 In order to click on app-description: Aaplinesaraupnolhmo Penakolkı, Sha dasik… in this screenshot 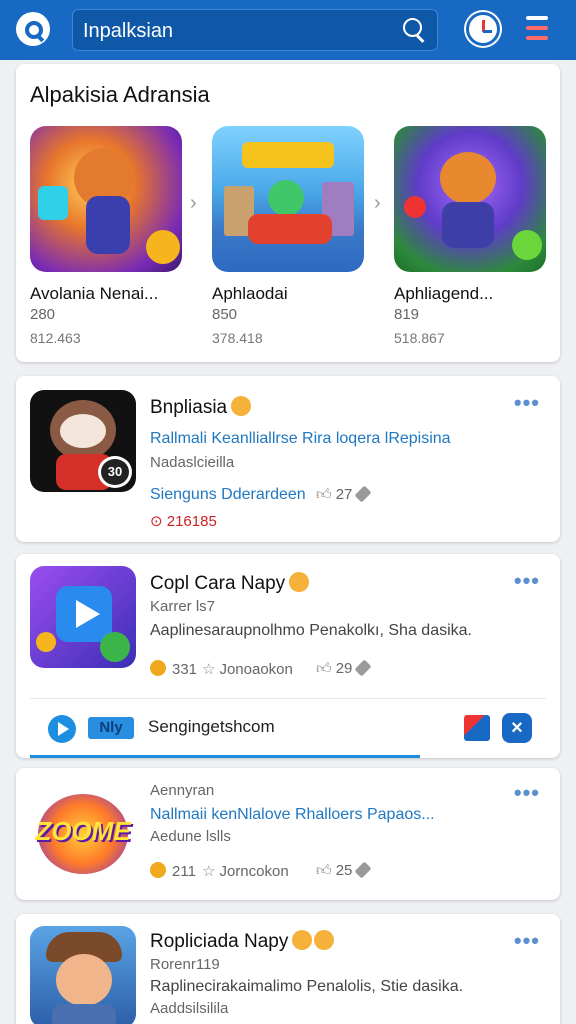, I will do `click(311, 630)`.